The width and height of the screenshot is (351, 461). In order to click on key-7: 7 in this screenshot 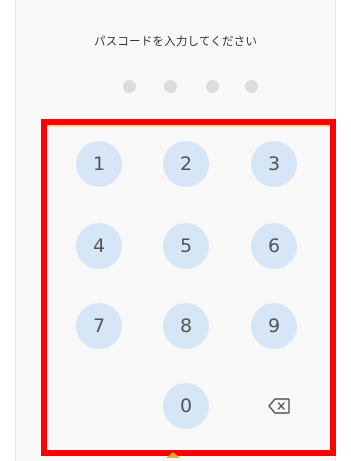, I will do `click(99, 326)`.